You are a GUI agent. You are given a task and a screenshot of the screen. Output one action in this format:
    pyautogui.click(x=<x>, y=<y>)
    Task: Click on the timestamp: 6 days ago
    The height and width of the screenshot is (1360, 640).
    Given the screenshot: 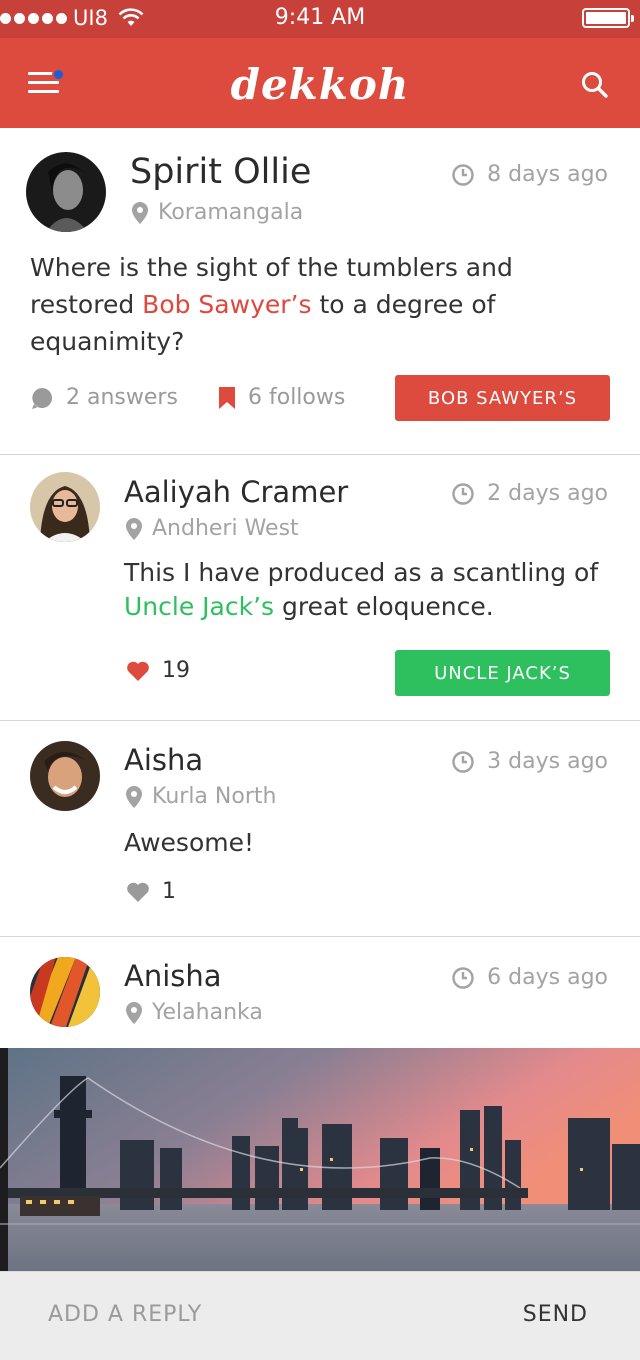 What is the action you would take?
    pyautogui.click(x=529, y=977)
    